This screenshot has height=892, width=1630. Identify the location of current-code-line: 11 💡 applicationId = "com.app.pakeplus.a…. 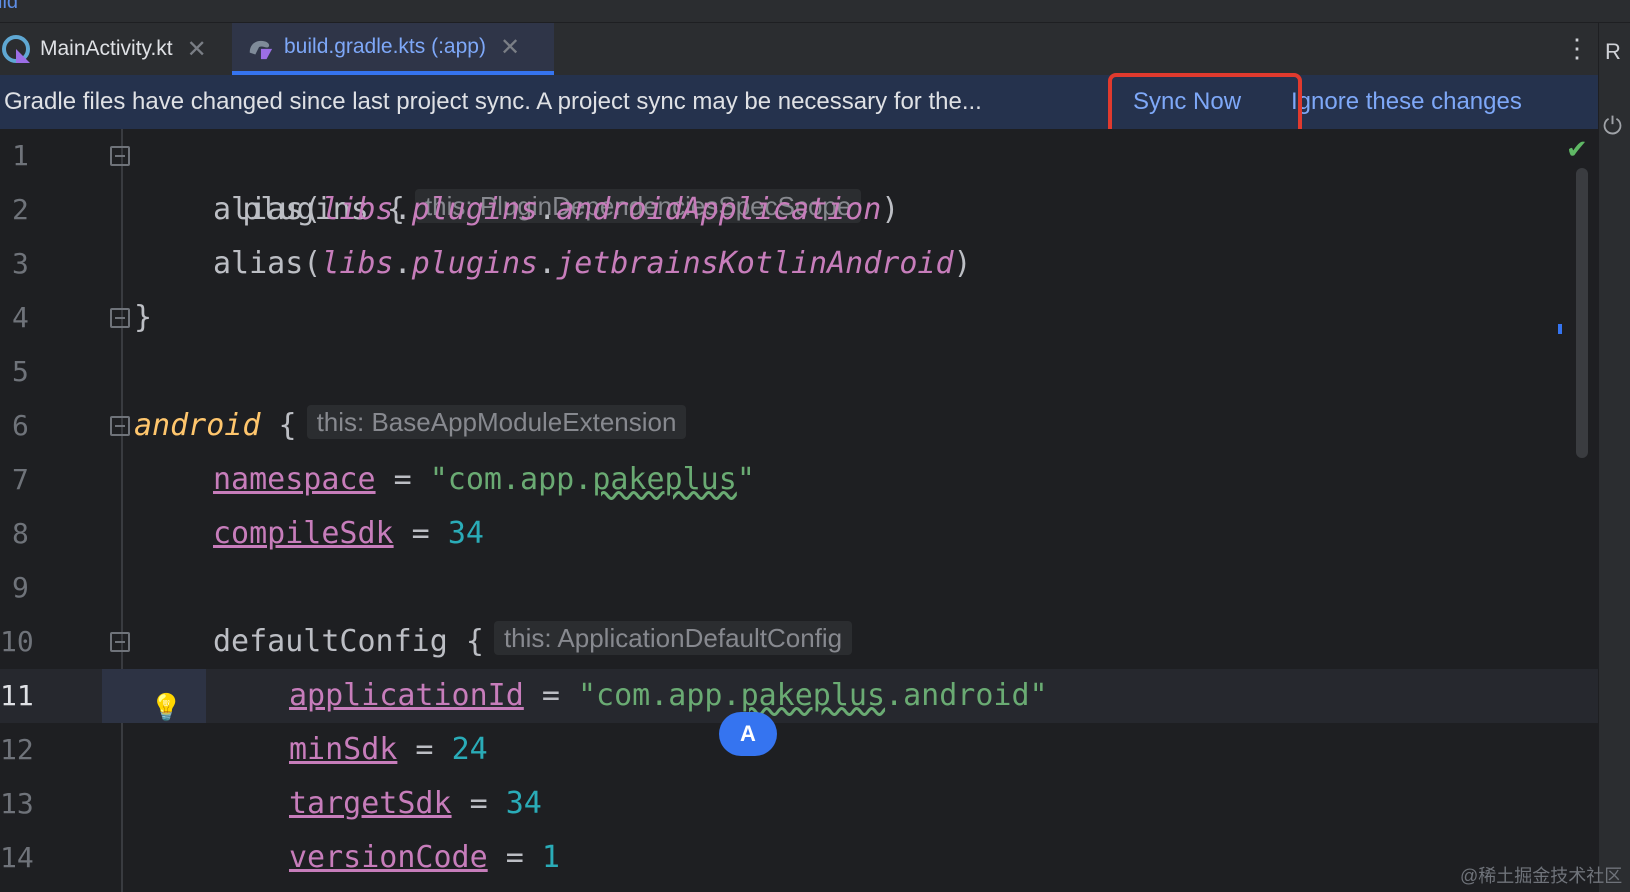
(799, 696).